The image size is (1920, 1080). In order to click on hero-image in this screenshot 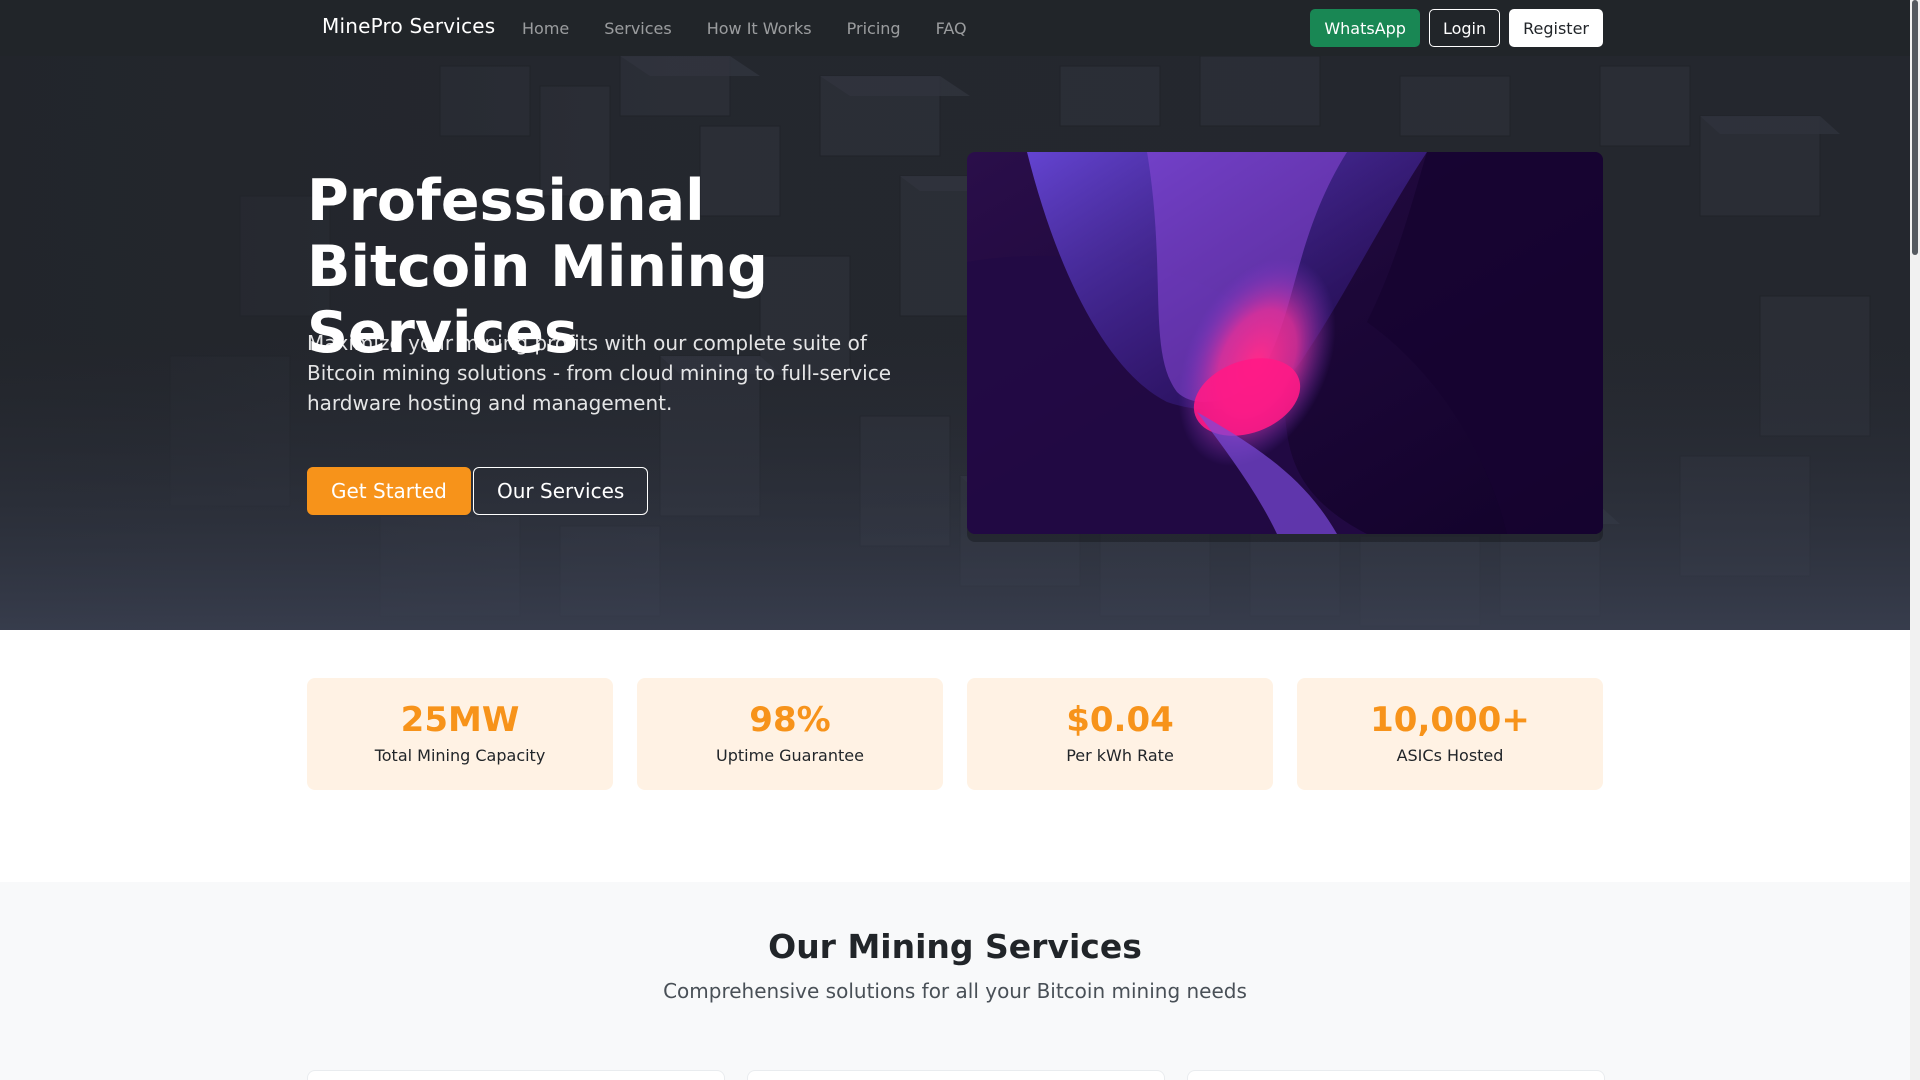, I will do `click(1285, 343)`.